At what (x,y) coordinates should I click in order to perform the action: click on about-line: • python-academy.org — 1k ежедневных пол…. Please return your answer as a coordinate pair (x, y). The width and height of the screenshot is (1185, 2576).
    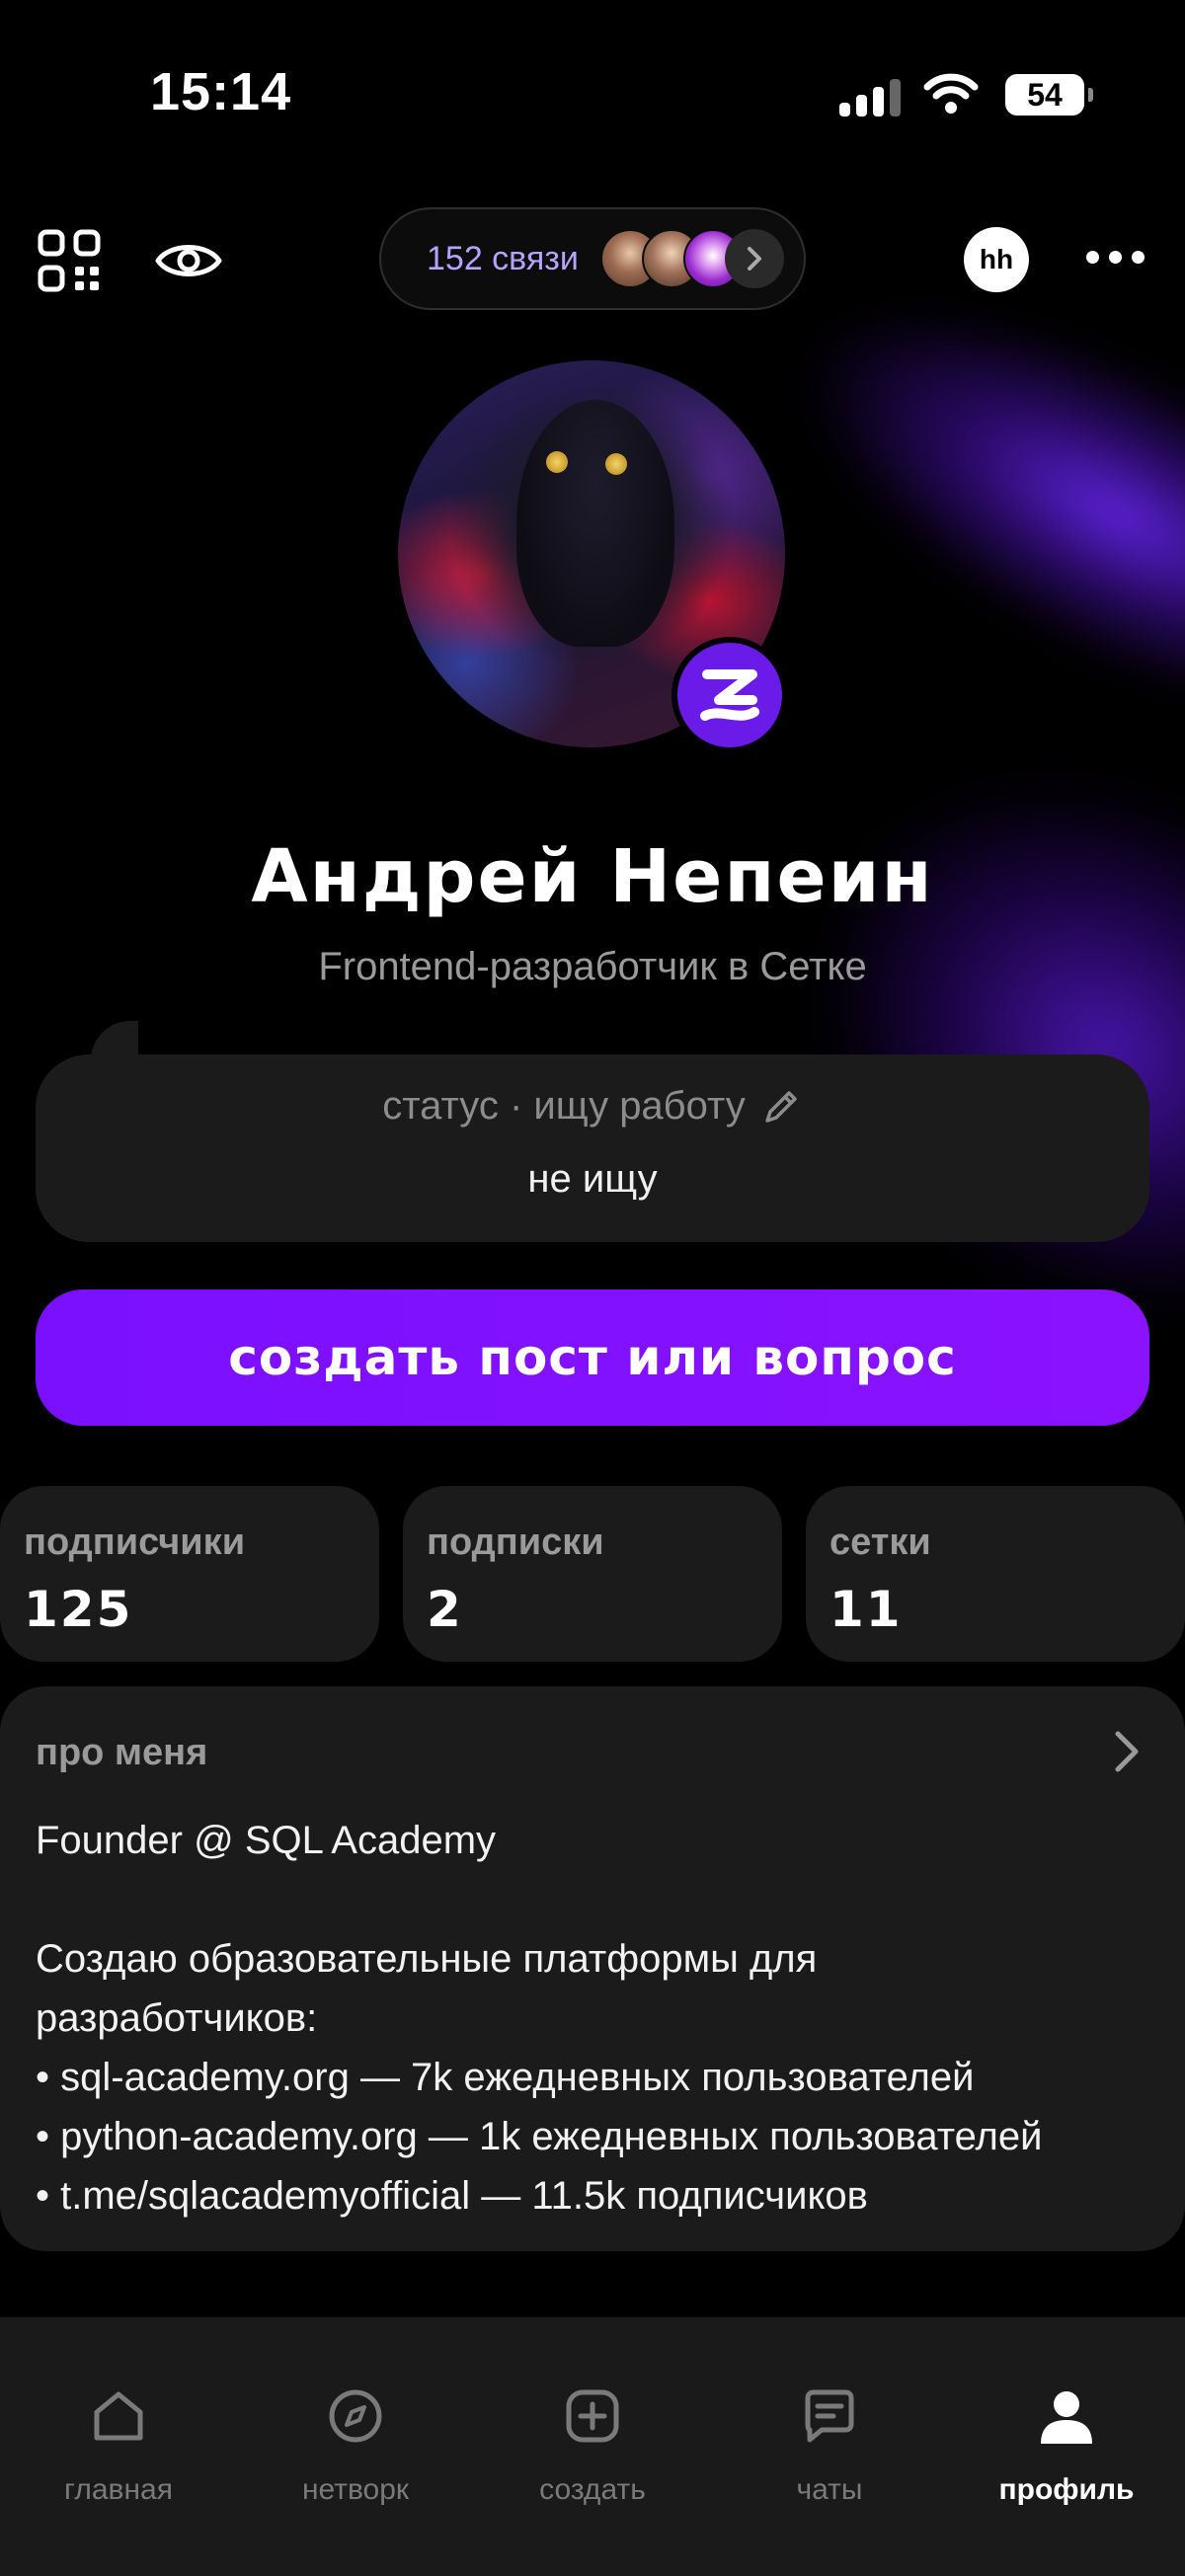
    Looking at the image, I should click on (540, 2136).